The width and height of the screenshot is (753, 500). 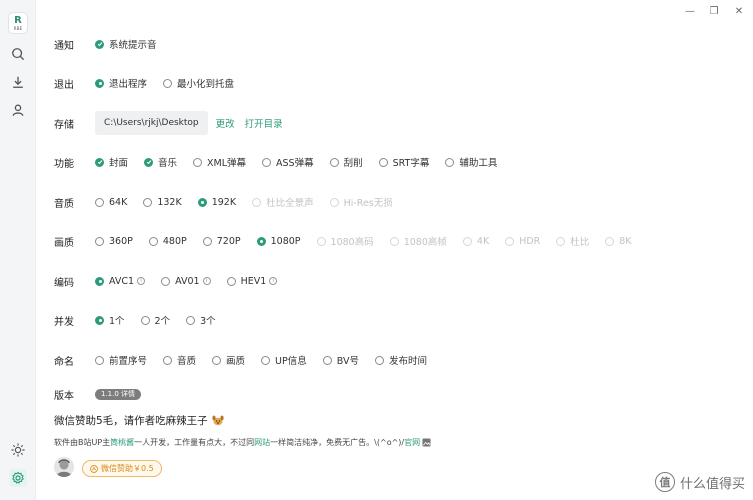 What do you see at coordinates (219, 162) in the screenshot?
I see `feature-xml-checkbox: XML弹幕` at bounding box center [219, 162].